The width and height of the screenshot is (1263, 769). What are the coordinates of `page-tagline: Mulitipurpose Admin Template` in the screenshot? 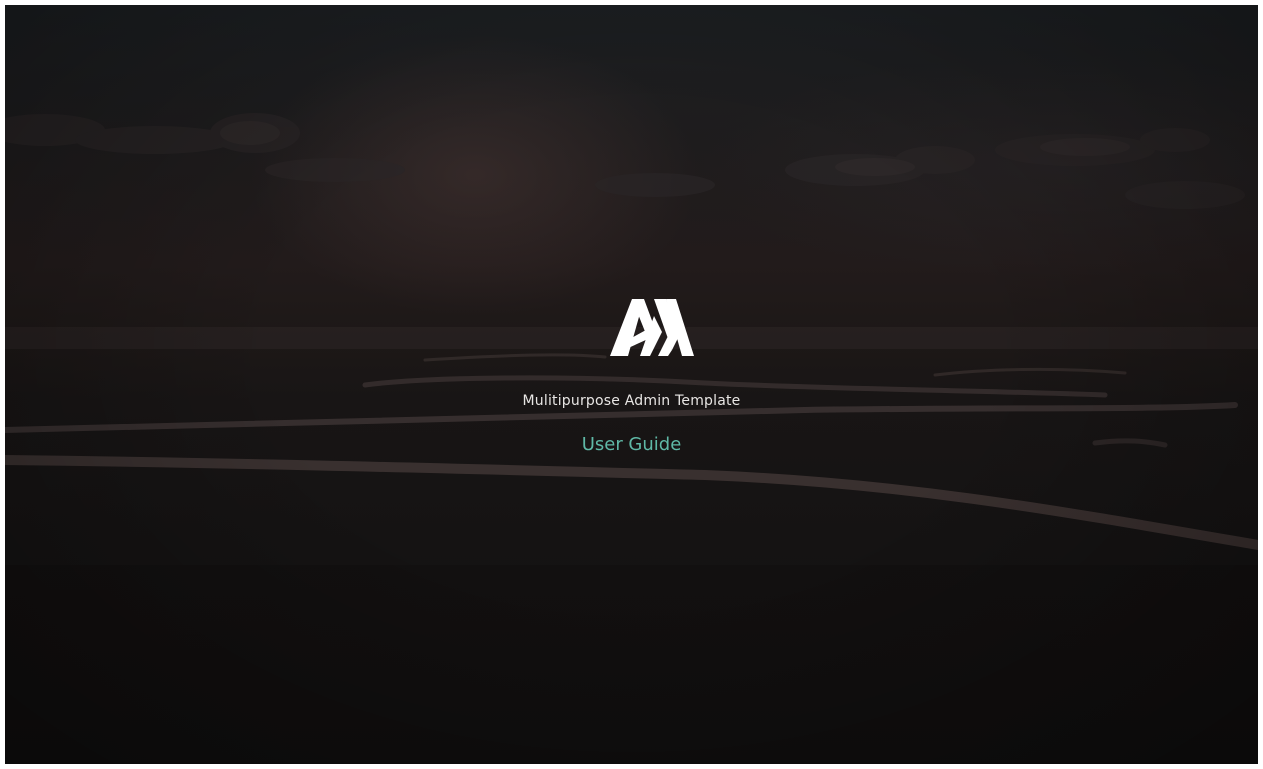 It's located at (631, 401).